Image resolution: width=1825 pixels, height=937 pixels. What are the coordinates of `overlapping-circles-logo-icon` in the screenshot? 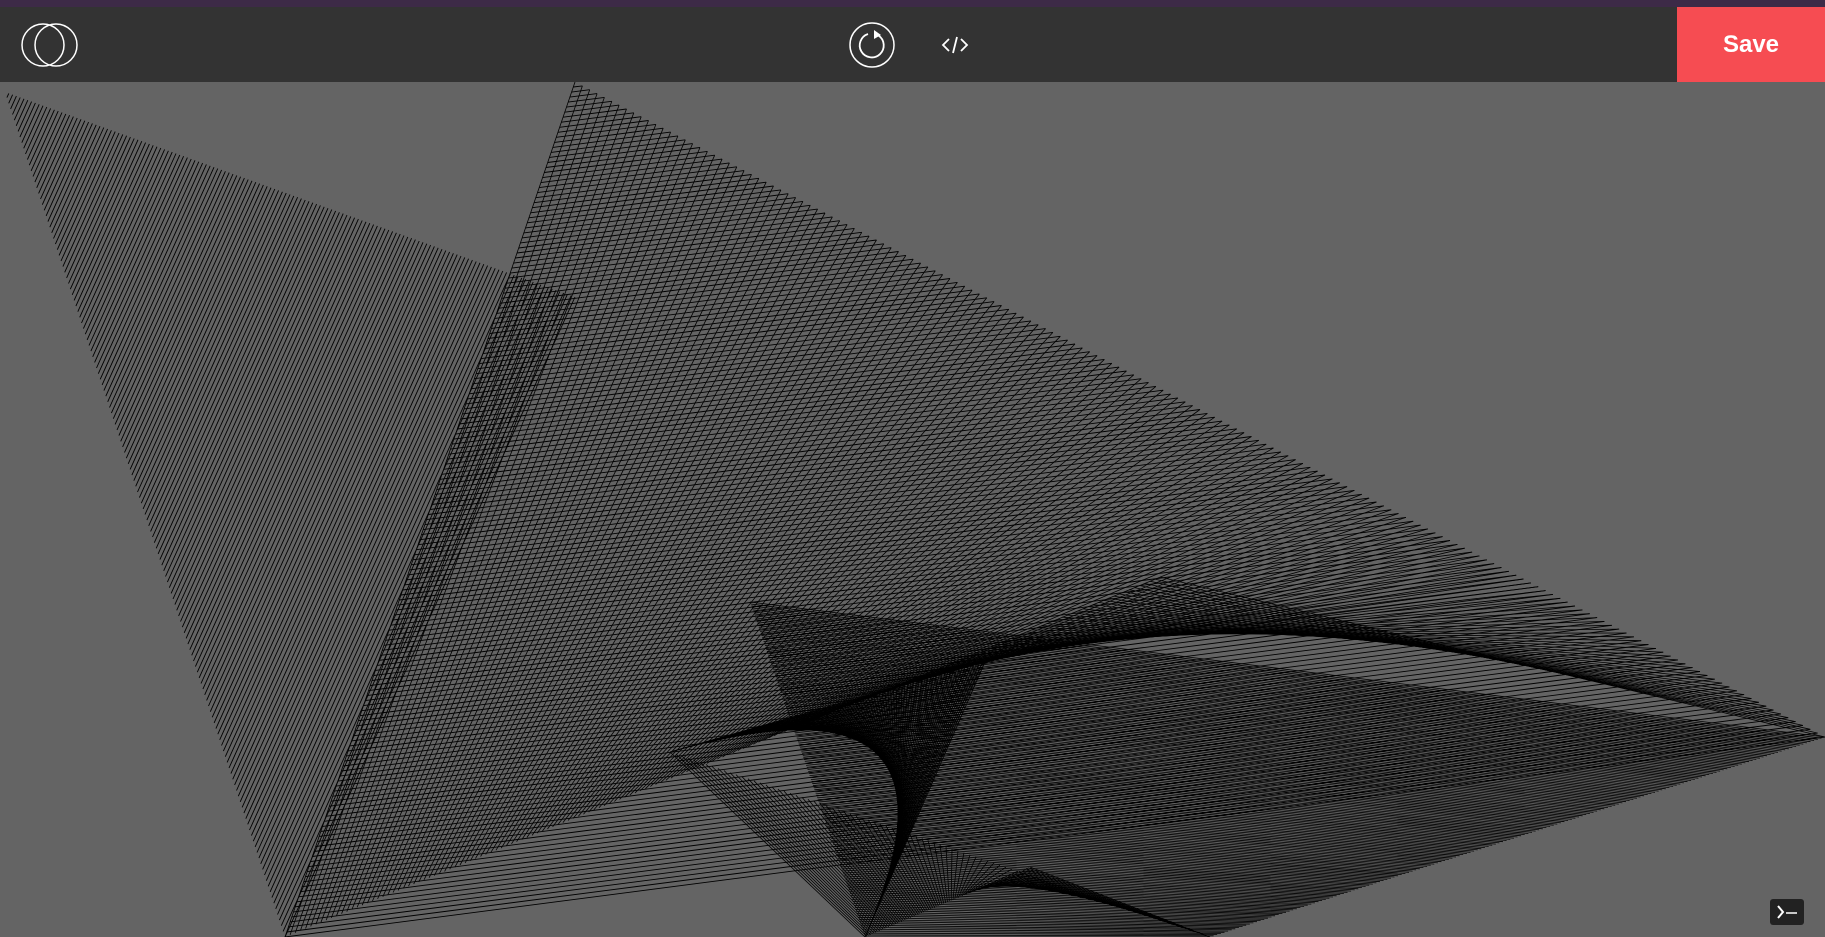 It's located at (50, 45).